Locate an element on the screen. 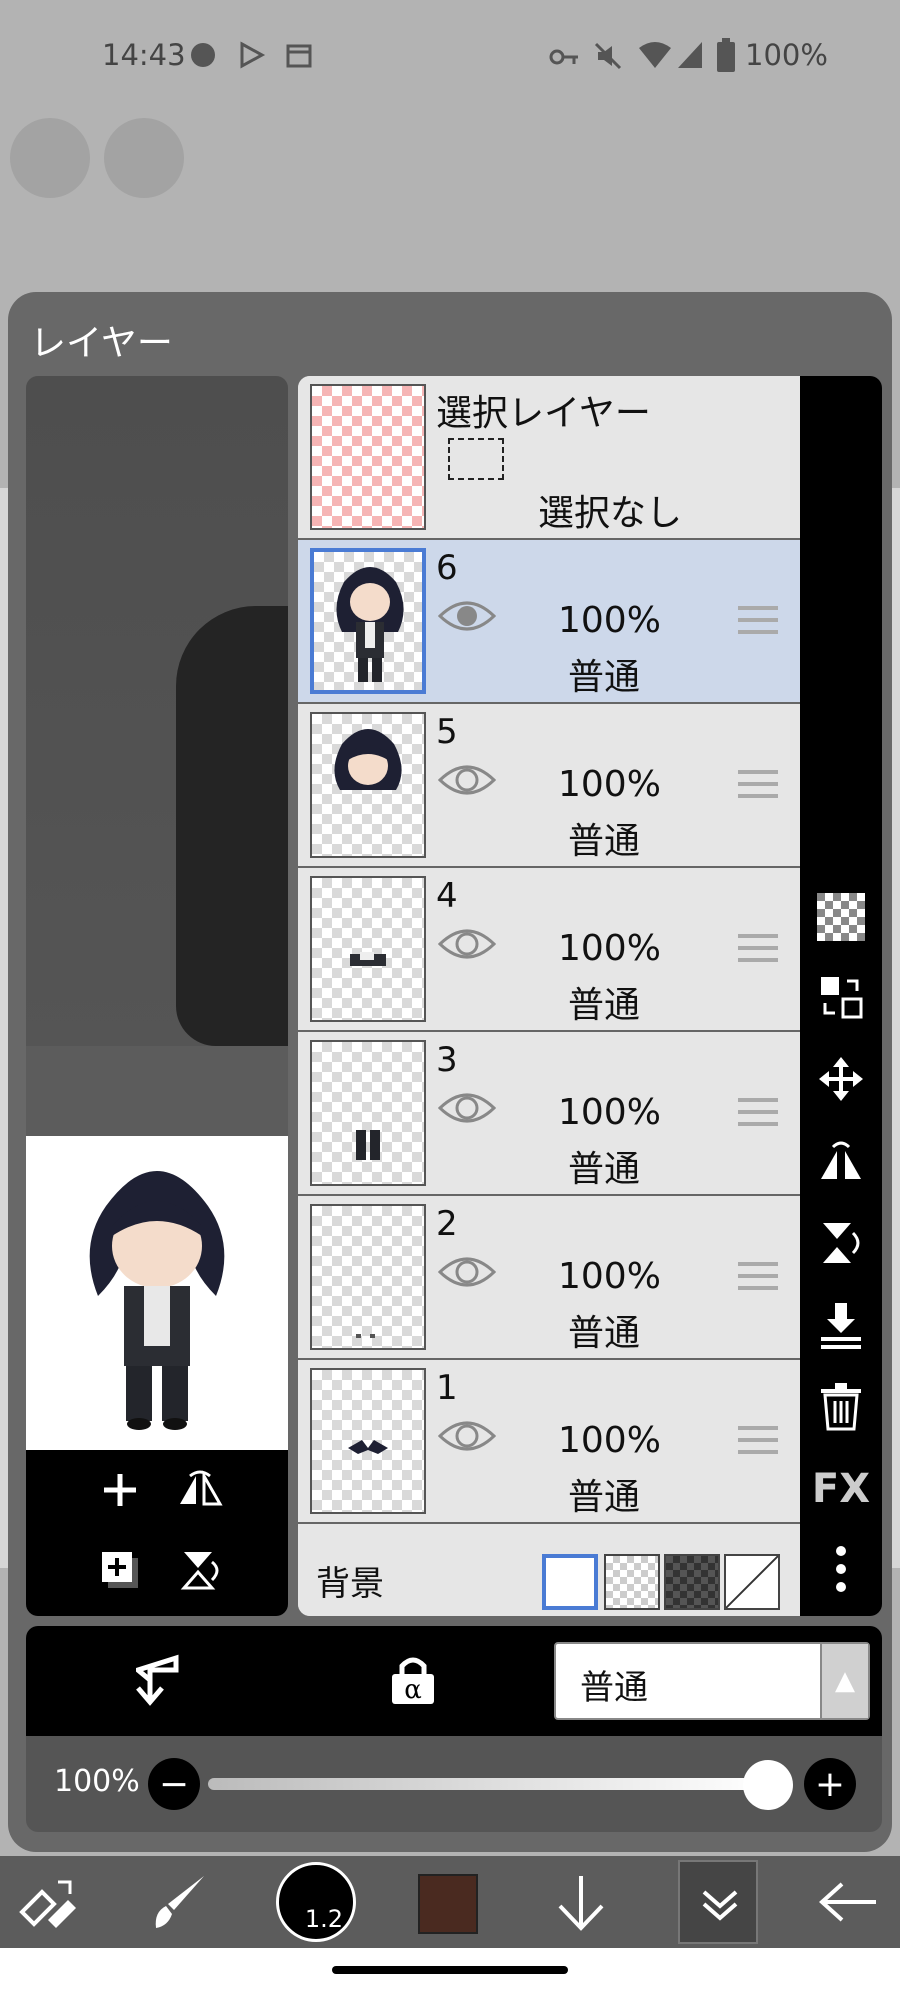 The image size is (900, 2000). blend-mode-select: 普通 ▲ is located at coordinates (712, 1681).